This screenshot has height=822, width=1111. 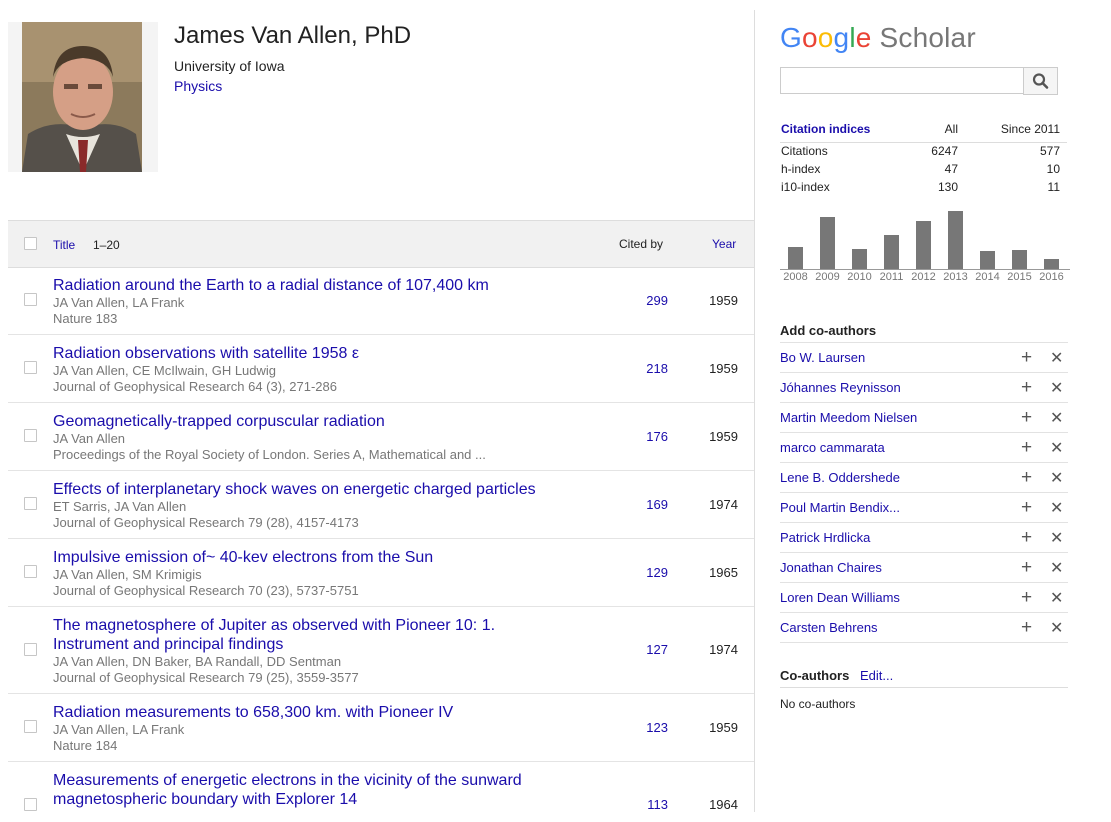 What do you see at coordinates (641, 244) in the screenshot?
I see `cited-by-header: Cited by` at bounding box center [641, 244].